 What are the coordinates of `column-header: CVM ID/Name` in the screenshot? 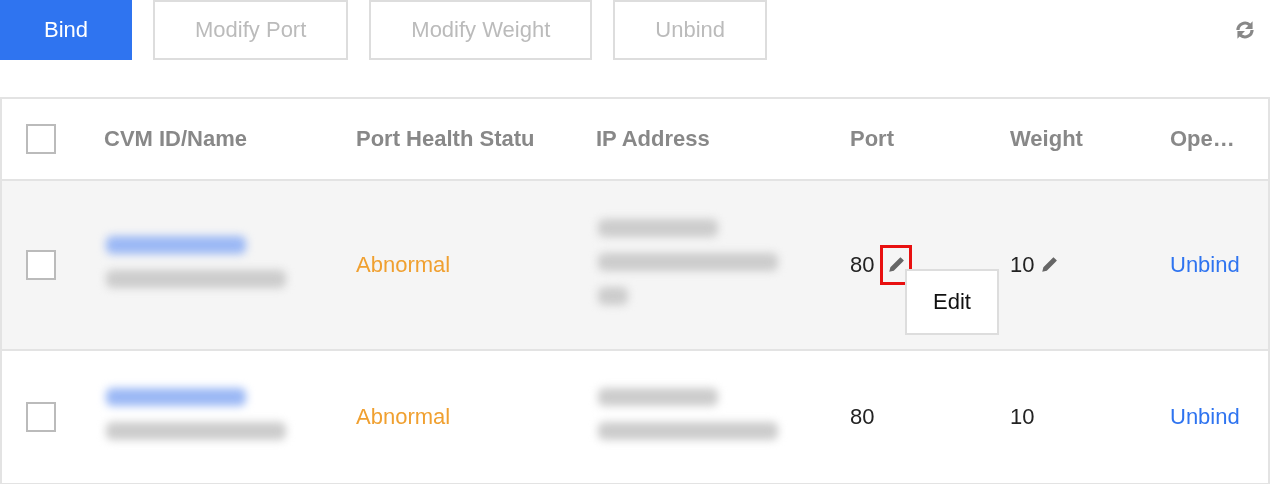 It's located at (176, 139).